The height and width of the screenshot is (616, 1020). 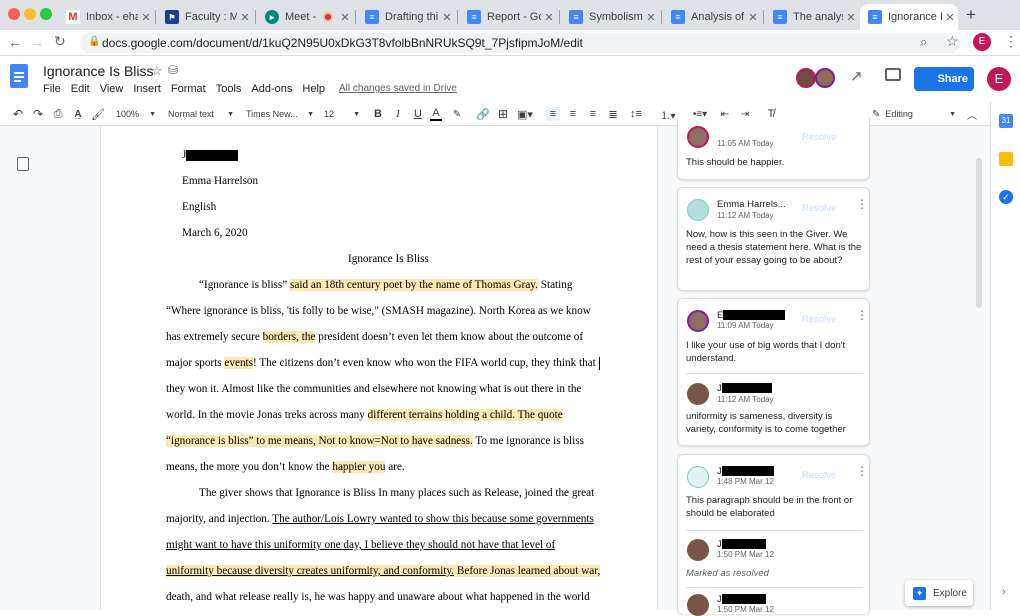 I want to click on text-color-icon: A, so click(x=436, y=114).